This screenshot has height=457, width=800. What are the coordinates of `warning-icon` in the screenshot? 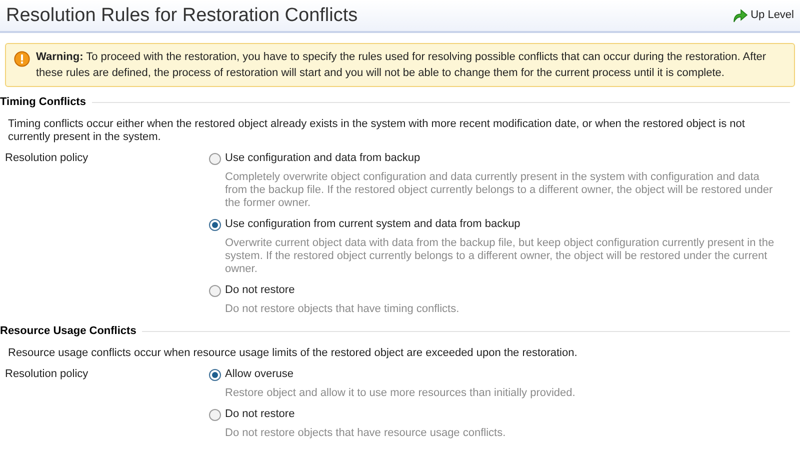 It's located at (22, 59).